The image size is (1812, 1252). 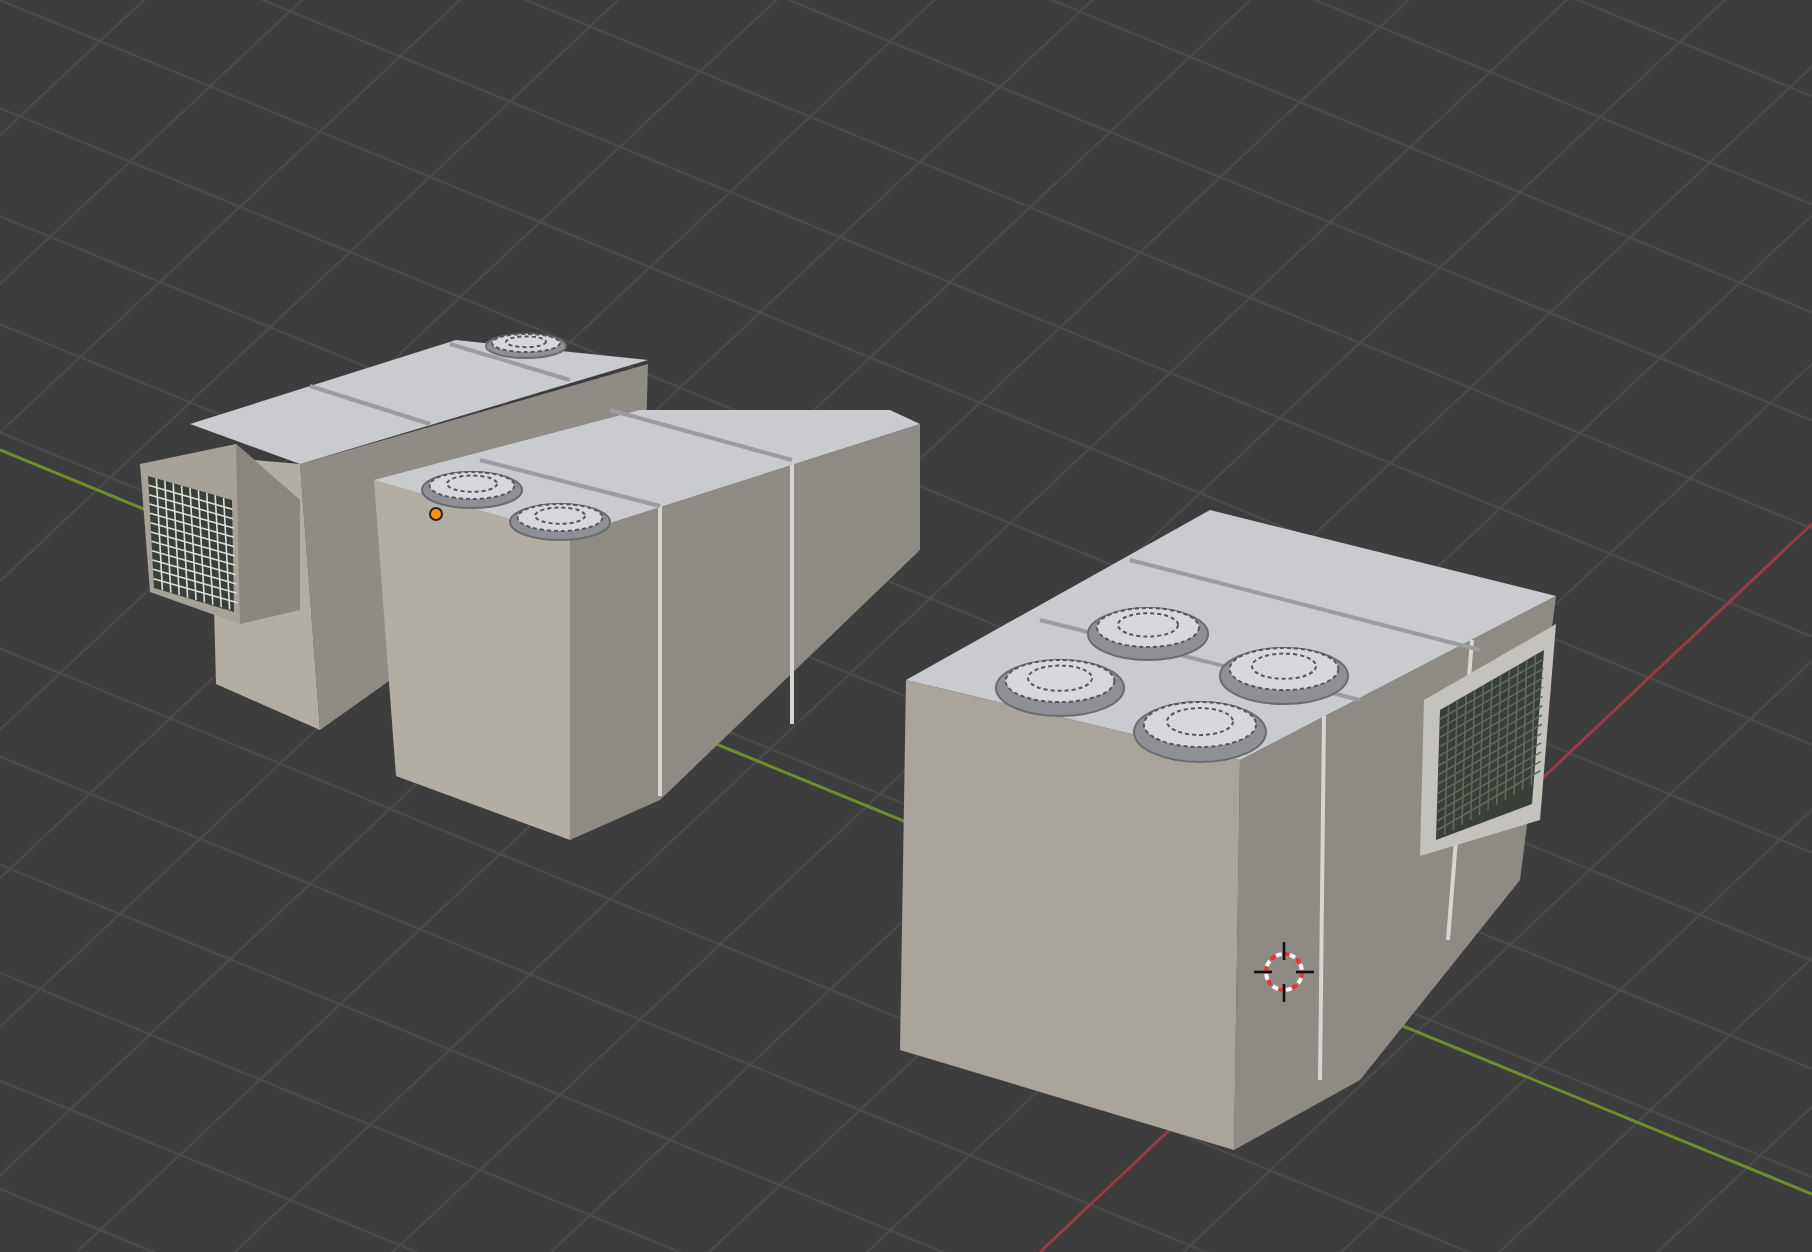 What do you see at coordinates (1284, 972) in the screenshot?
I see `3d-cursor-icon` at bounding box center [1284, 972].